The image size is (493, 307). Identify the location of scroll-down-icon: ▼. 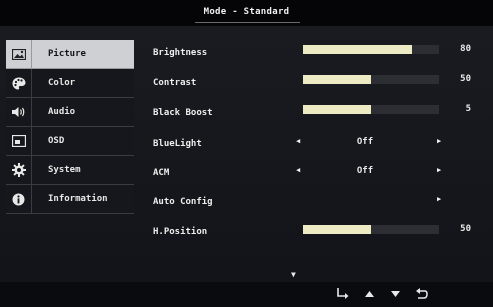
(293, 274).